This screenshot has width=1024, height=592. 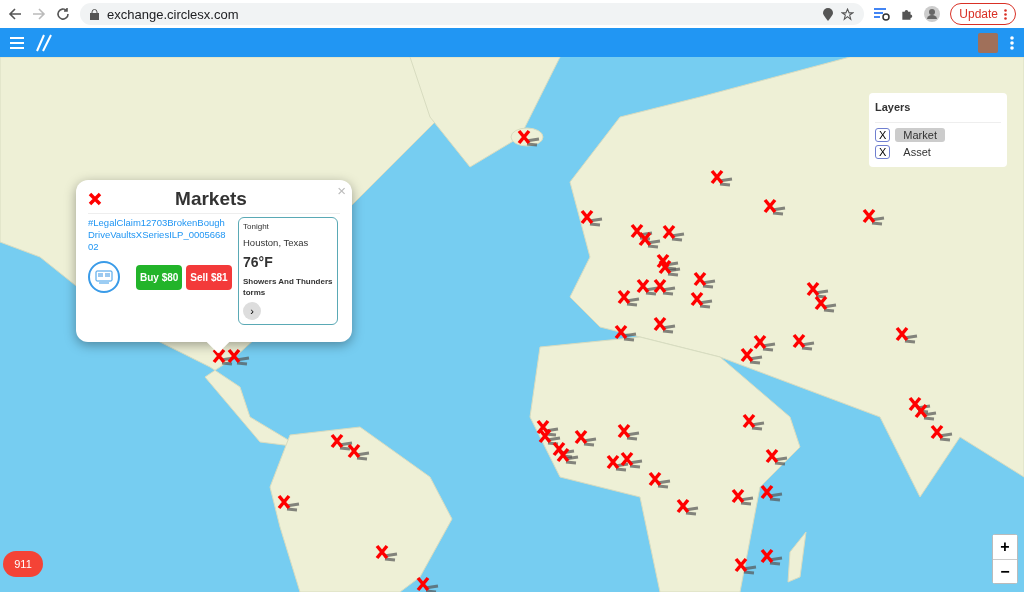 What do you see at coordinates (828, 14) in the screenshot?
I see `location-pin-icon` at bounding box center [828, 14].